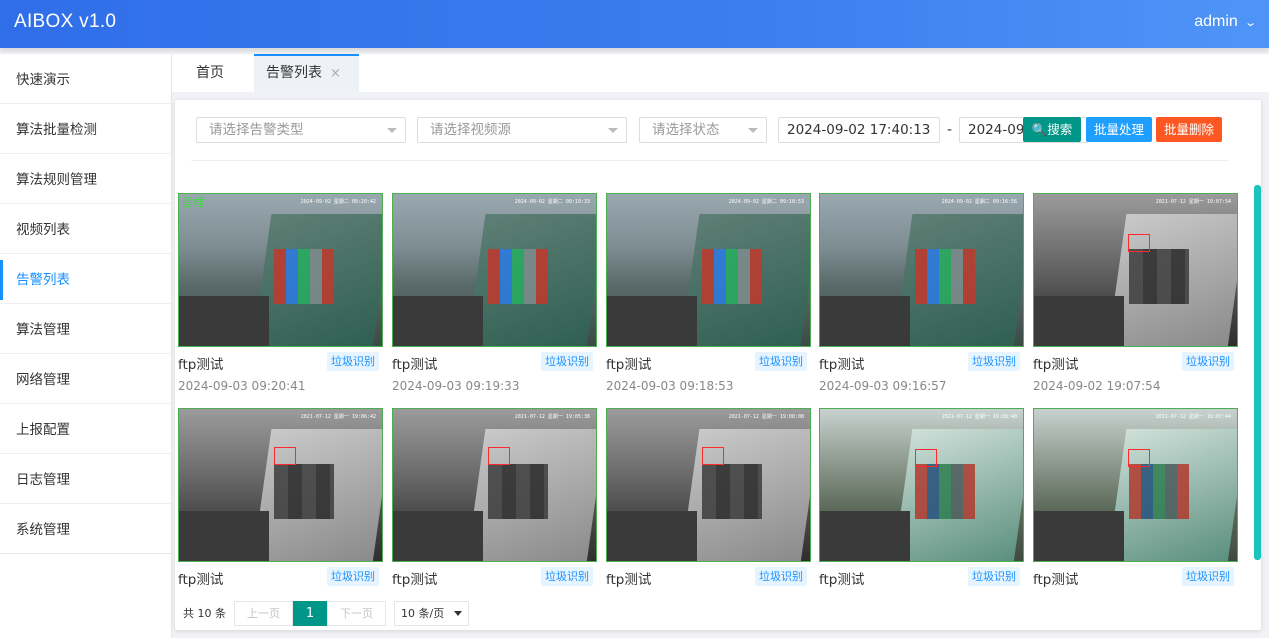 The image size is (1269, 638). I want to click on alarm-type-select: 请选择告警类型, so click(301, 130).